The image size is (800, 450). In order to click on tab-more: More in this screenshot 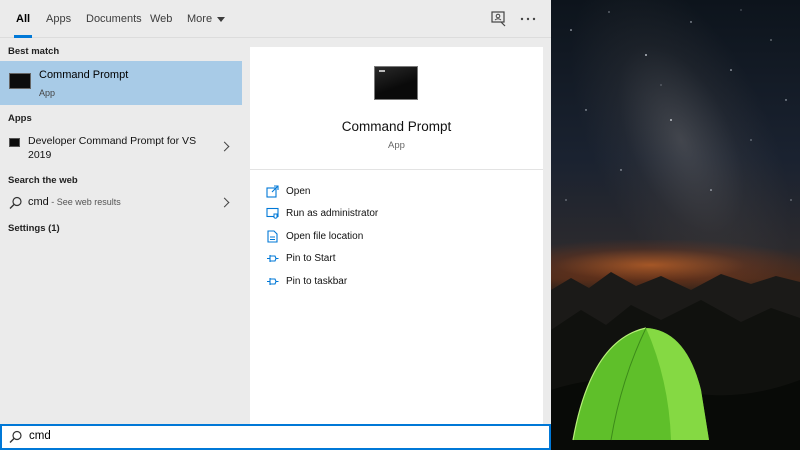, I will do `click(206, 19)`.